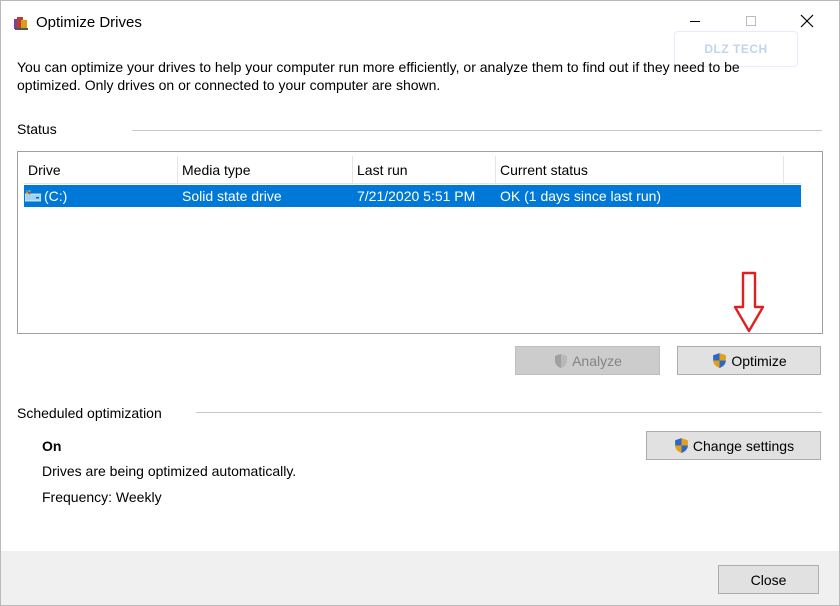  What do you see at coordinates (89, 22) in the screenshot?
I see `window-title: Optimize Drives` at bounding box center [89, 22].